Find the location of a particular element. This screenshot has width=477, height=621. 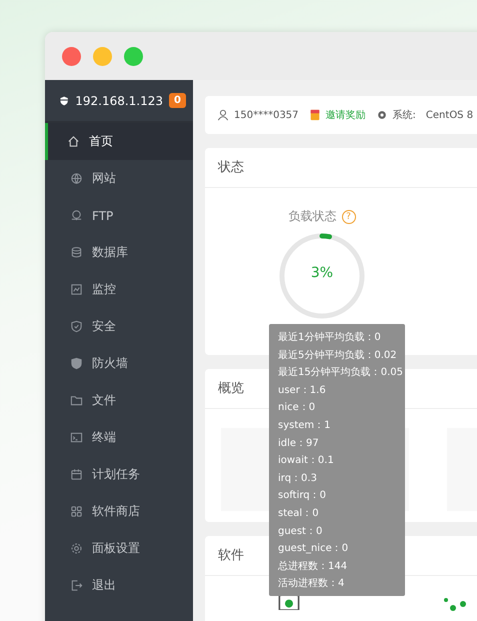

close-button is located at coordinates (71, 56).